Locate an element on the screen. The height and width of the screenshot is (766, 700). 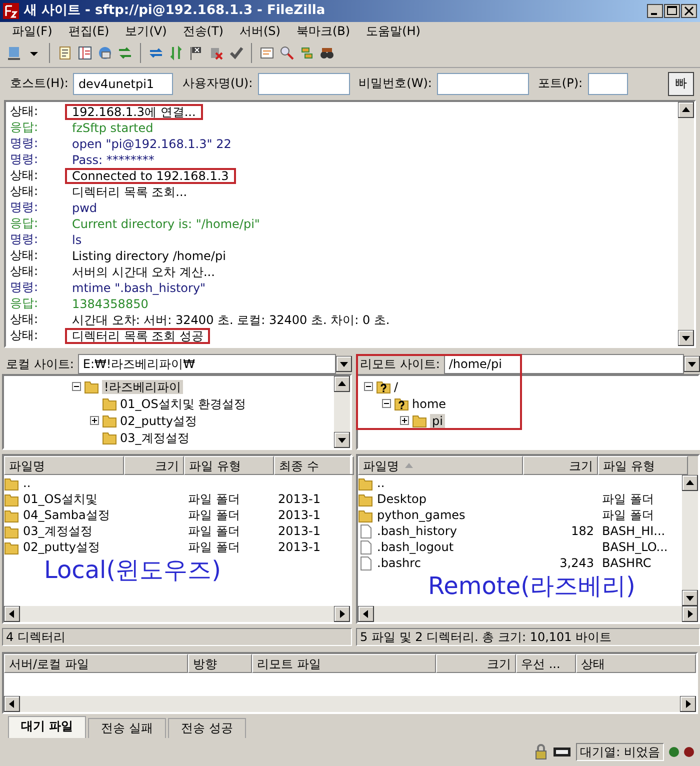
menu-item: 보기(V) is located at coordinates (146, 31).